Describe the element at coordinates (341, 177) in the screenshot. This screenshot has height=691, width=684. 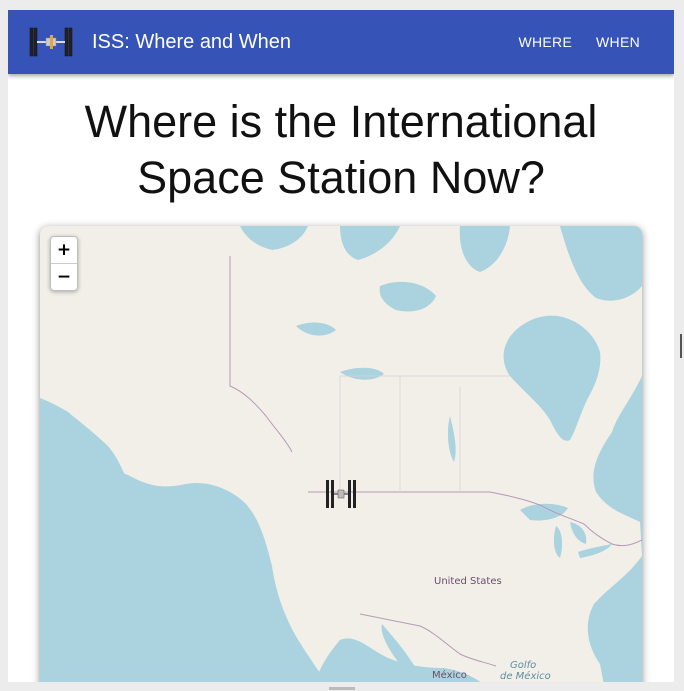
I see `page-title-line-2: Space Station Now?` at that location.